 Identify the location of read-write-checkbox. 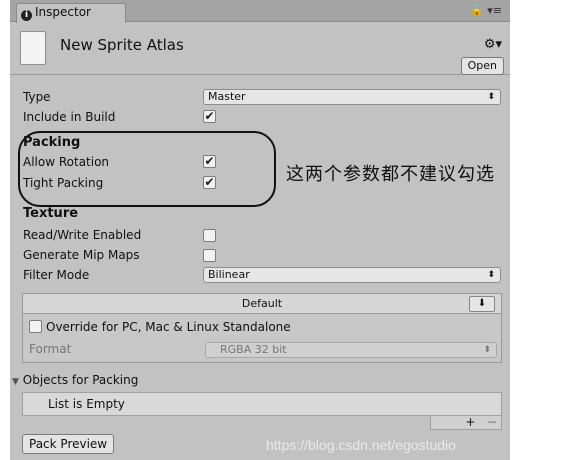
(209, 235).